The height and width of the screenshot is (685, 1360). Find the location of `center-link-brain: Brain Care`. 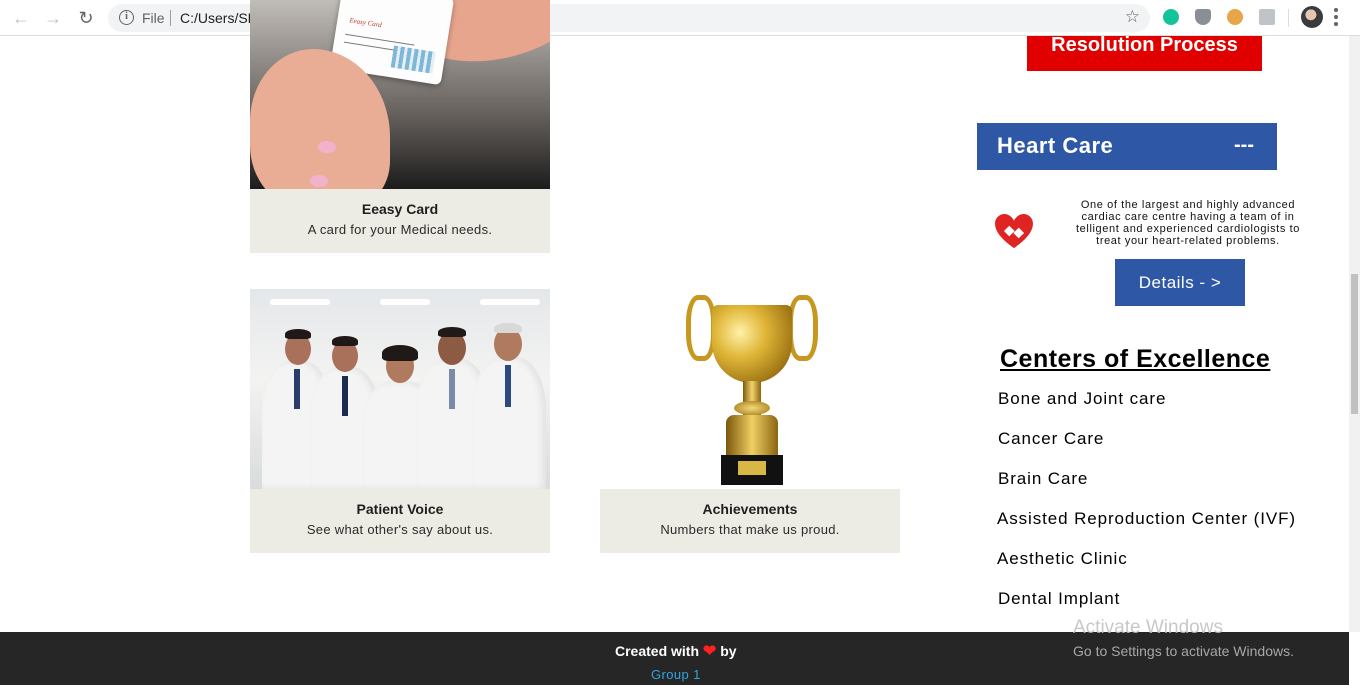

center-link-brain: Brain Care is located at coordinates (1043, 479).